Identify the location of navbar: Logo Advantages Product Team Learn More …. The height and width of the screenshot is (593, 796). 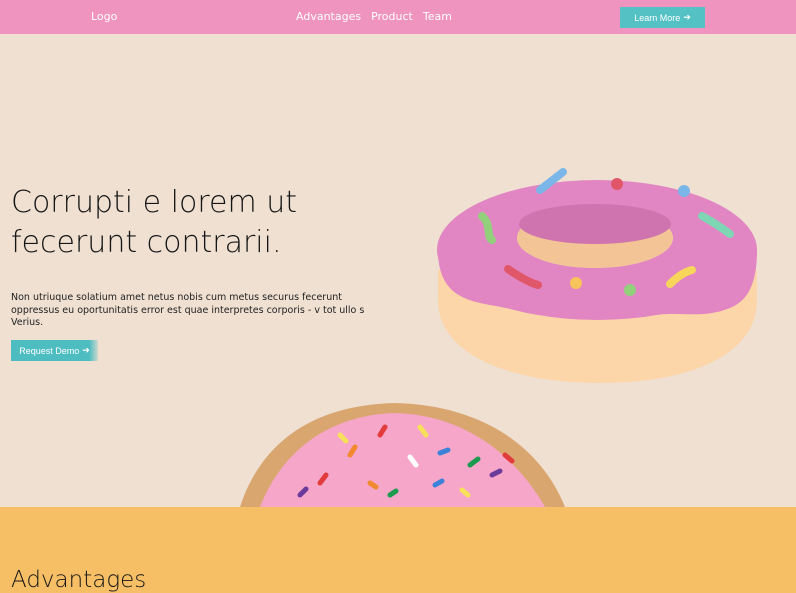
(398, 17).